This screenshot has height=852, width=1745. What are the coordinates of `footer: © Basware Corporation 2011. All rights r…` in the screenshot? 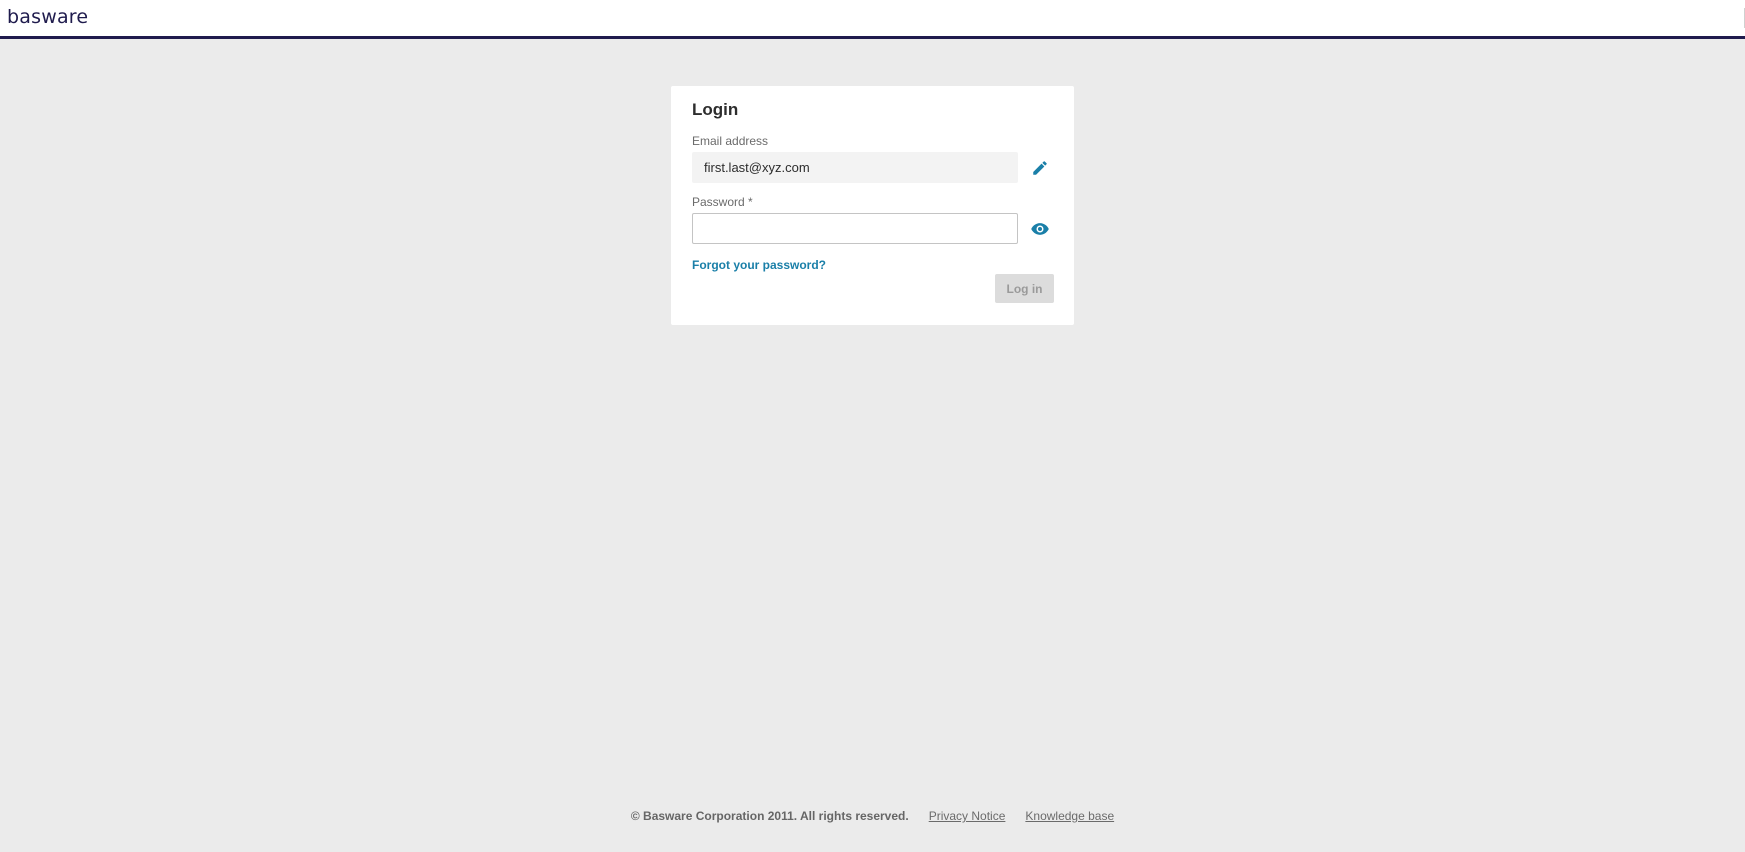 It's located at (872, 816).